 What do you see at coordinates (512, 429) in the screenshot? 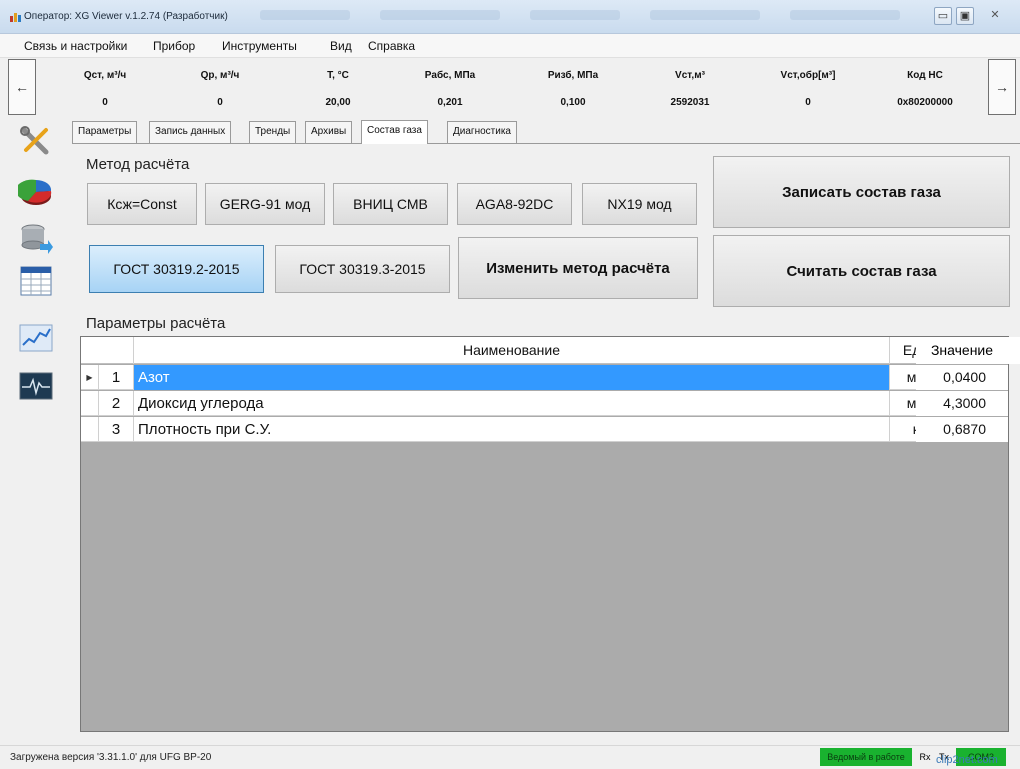
I see `row-name: Плотность при С.У.` at bounding box center [512, 429].